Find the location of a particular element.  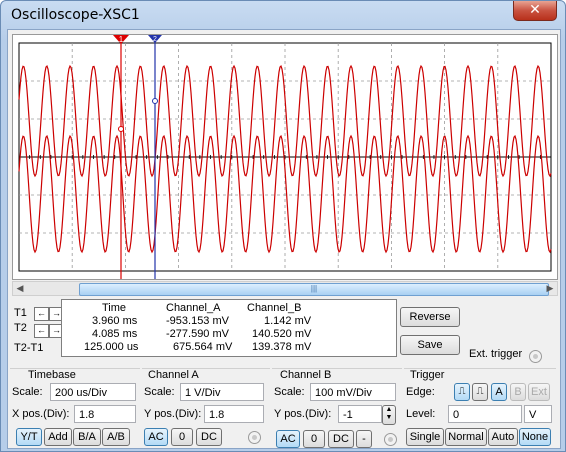

t1-label: T1 is located at coordinates (20, 313).